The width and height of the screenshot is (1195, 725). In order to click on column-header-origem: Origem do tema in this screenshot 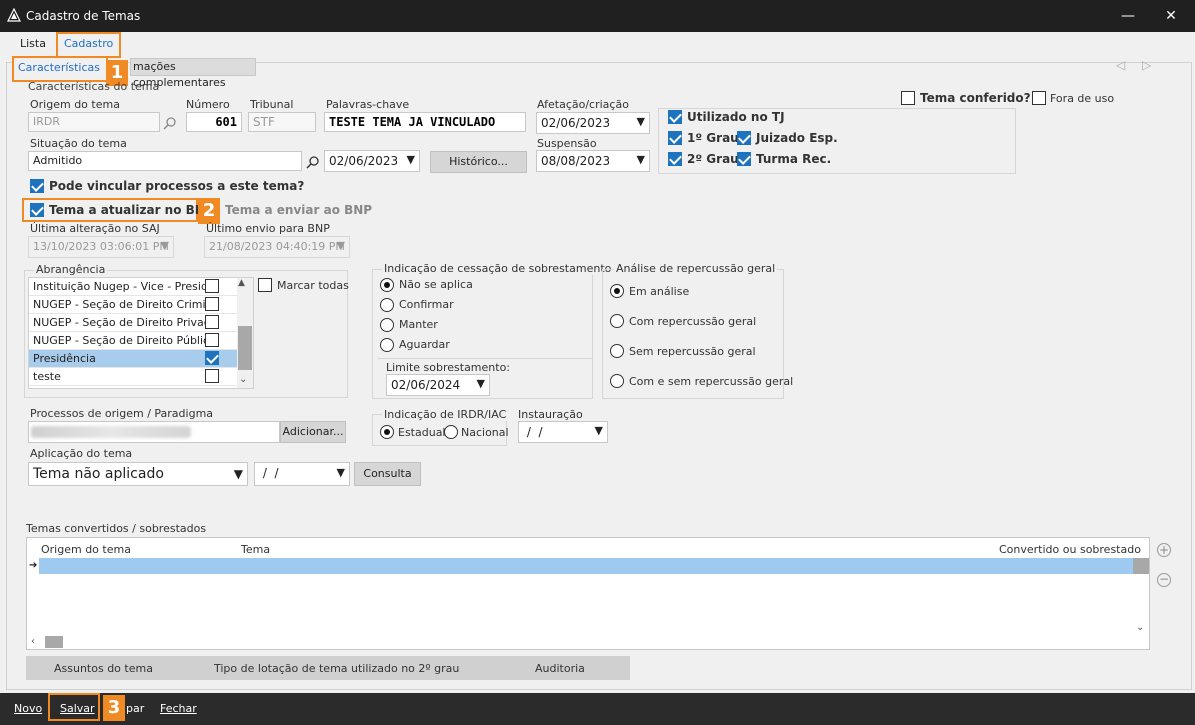, I will do `click(86, 549)`.